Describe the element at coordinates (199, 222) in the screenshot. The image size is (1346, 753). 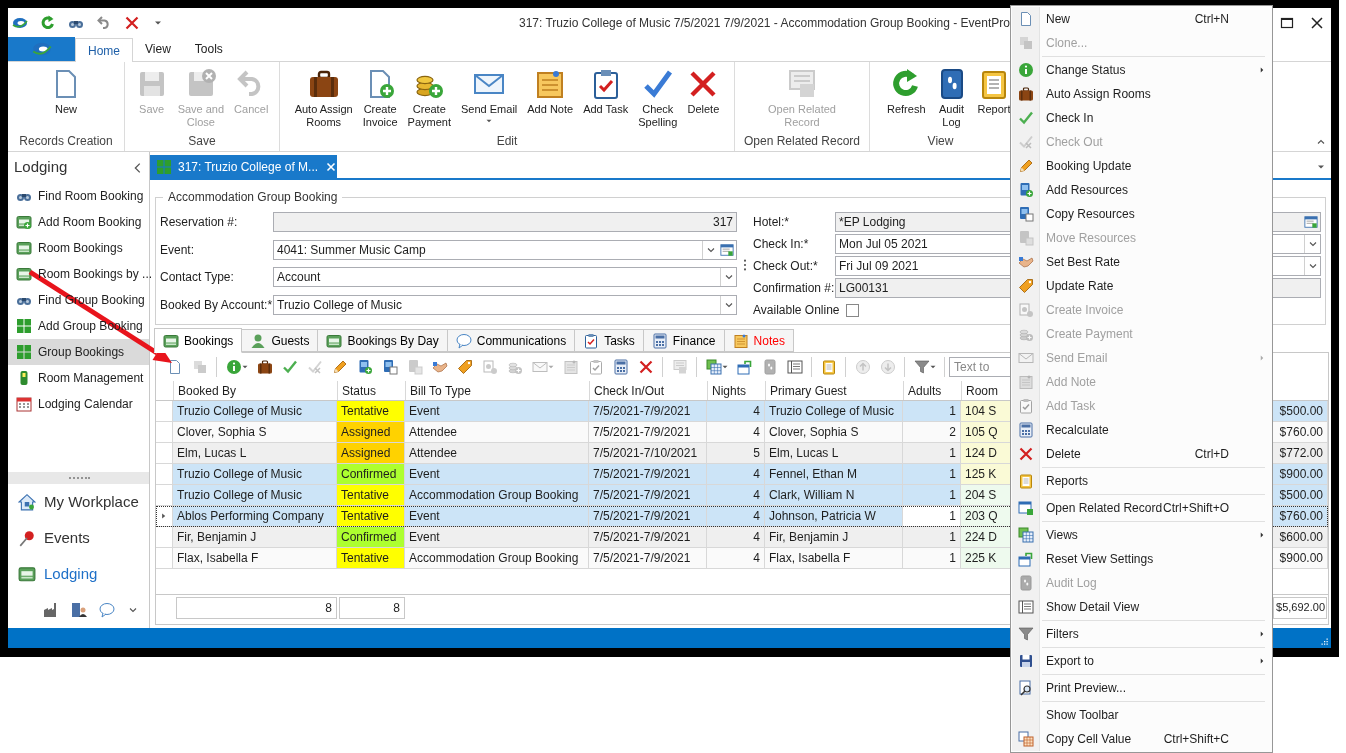
I see `field-label: Reservation #:` at that location.